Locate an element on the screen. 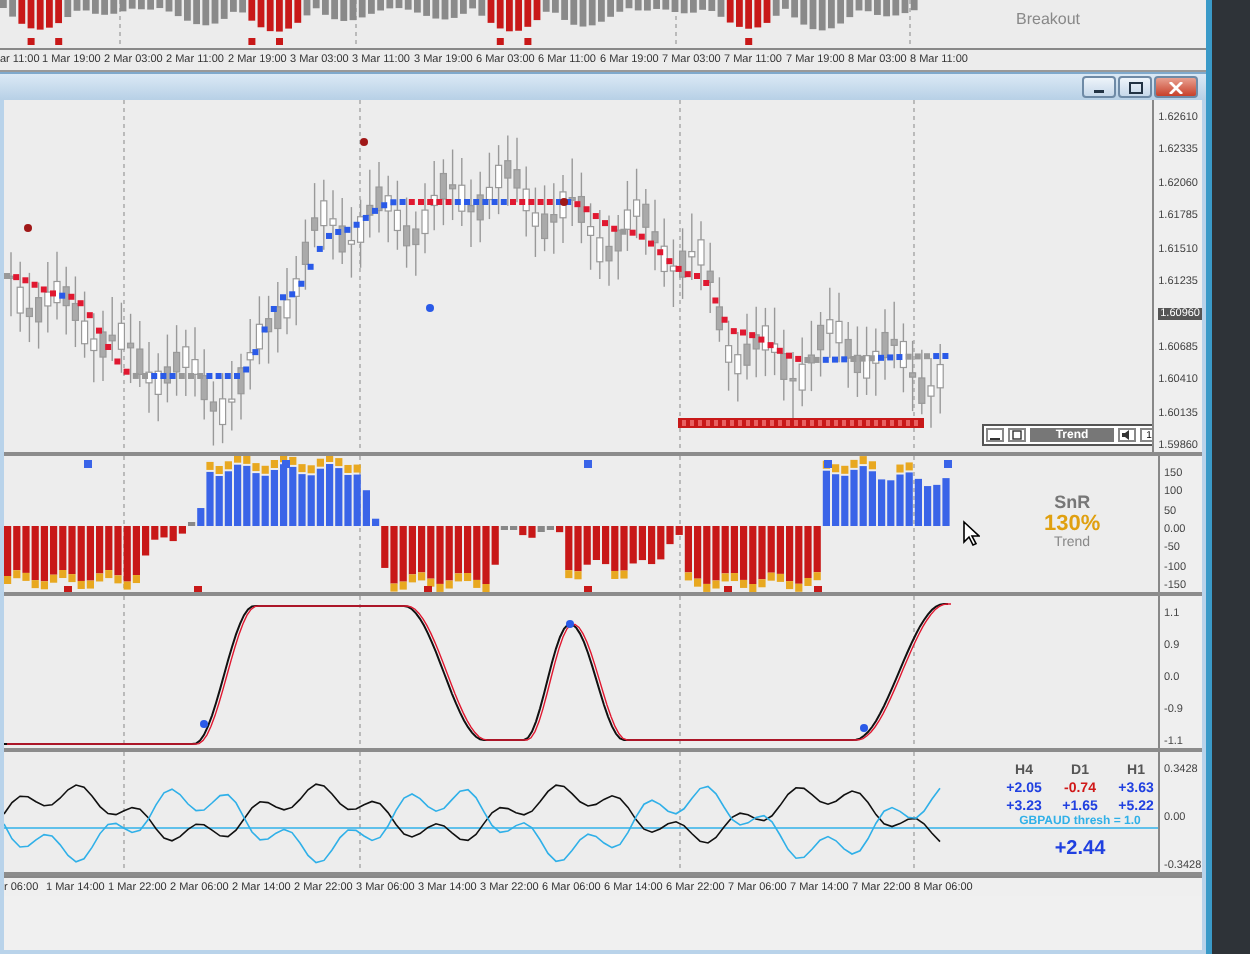 The width and height of the screenshot is (1250, 954). close-icon is located at coordinates (1176, 87).